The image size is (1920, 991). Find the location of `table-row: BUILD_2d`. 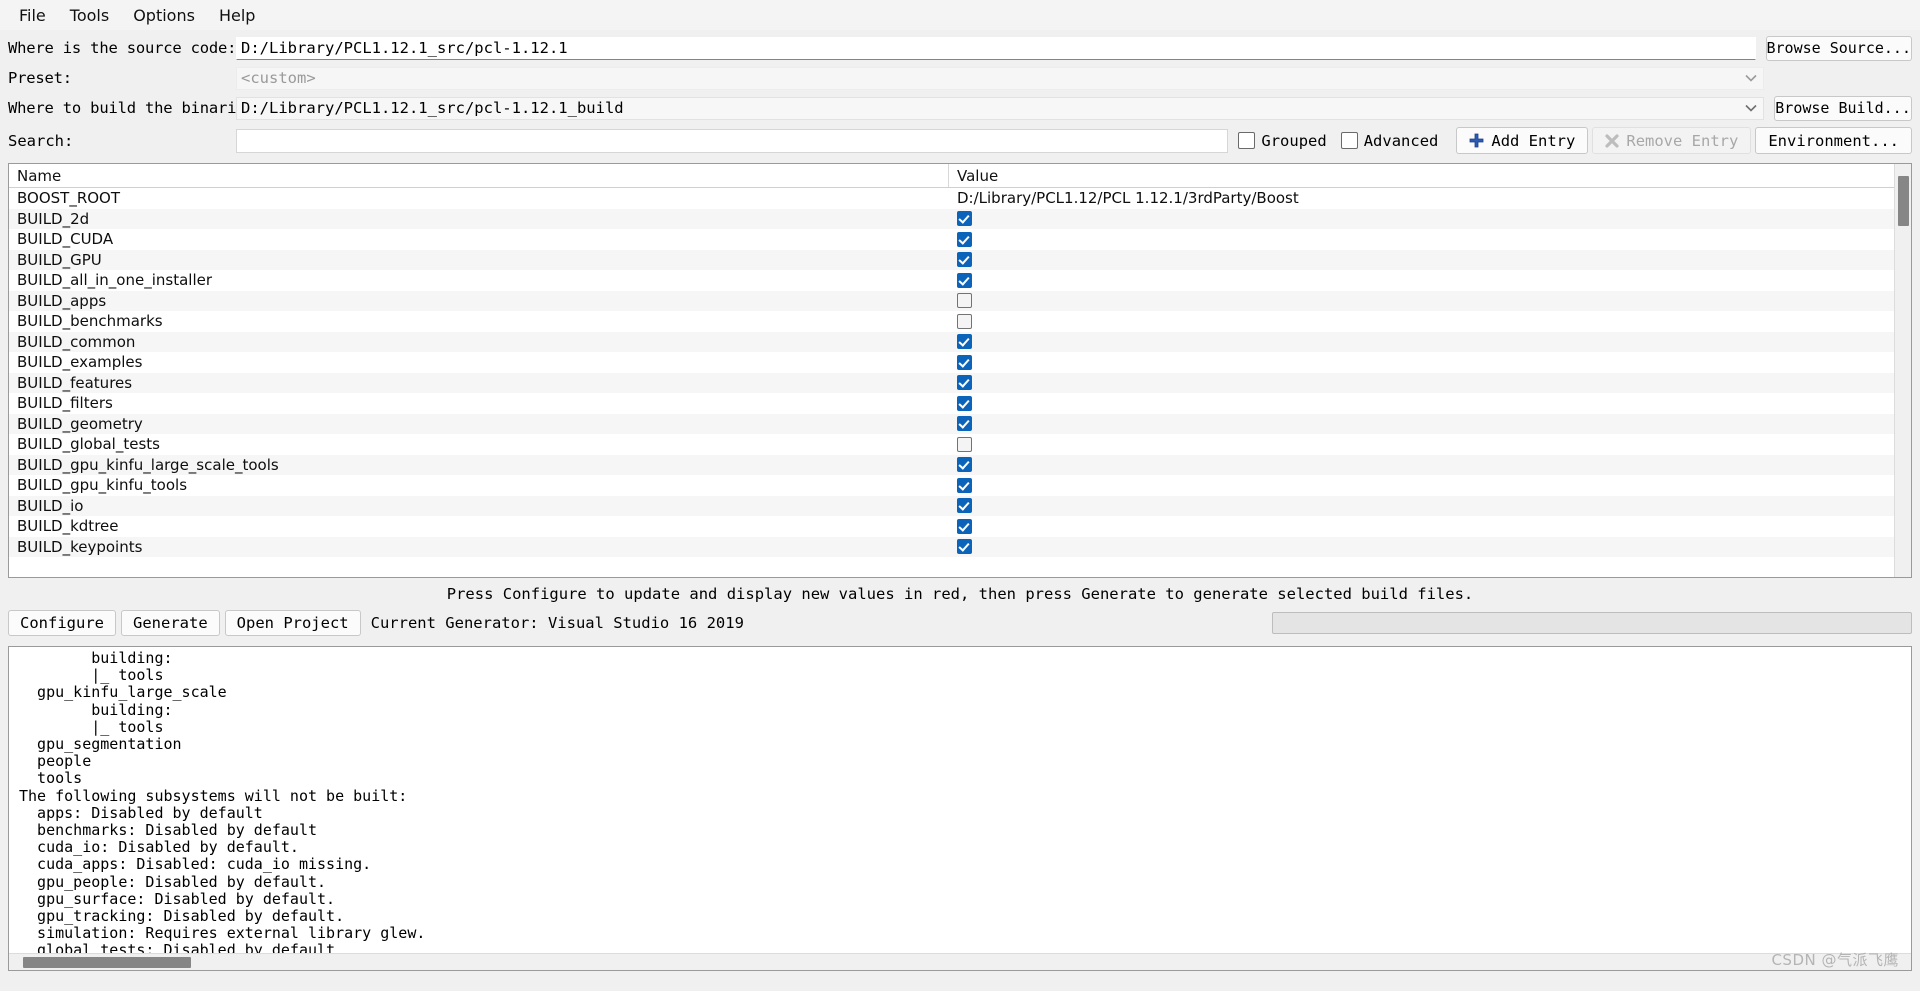

table-row: BUILD_2d is located at coordinates (960, 218).